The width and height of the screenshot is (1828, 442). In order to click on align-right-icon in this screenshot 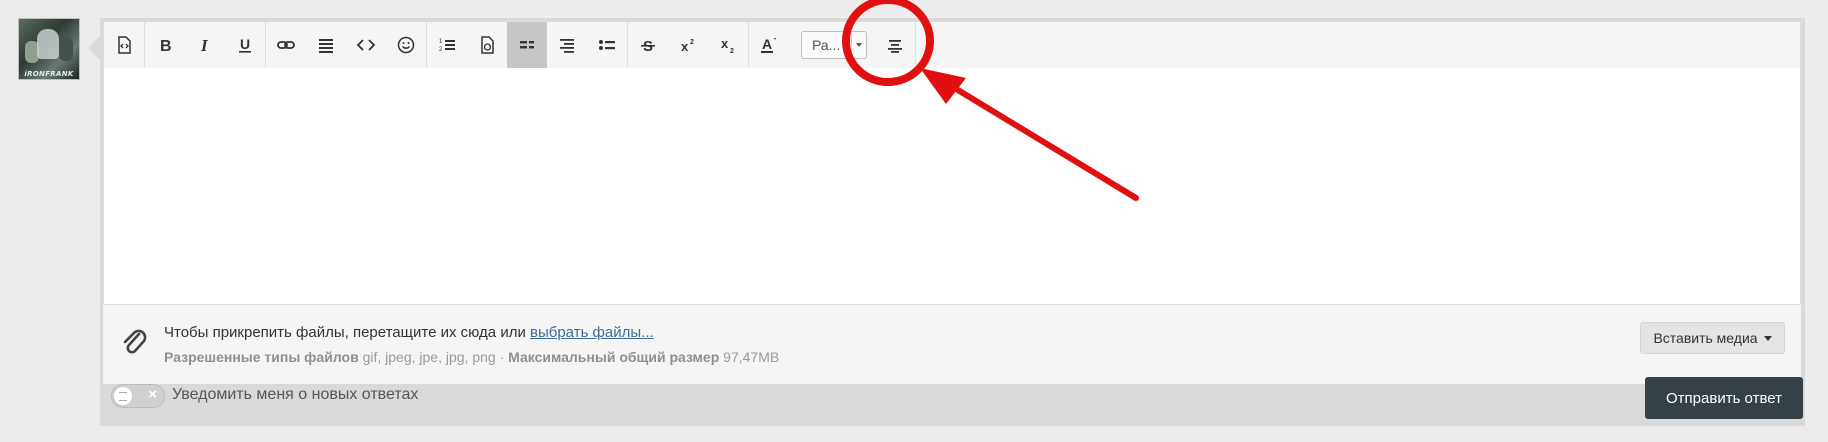, I will do `click(567, 45)`.